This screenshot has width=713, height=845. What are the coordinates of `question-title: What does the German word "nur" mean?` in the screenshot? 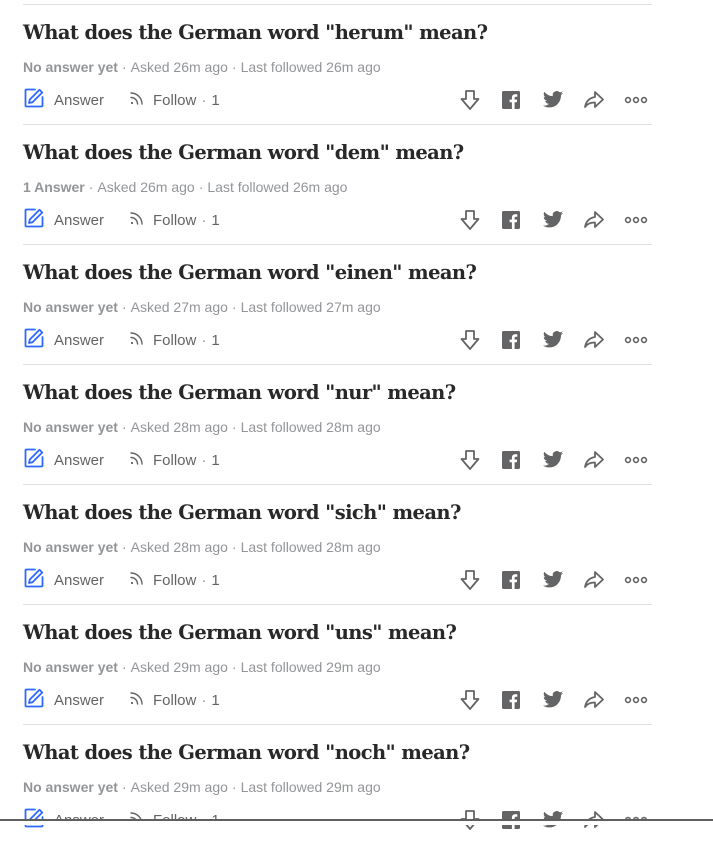 It's located at (239, 392).